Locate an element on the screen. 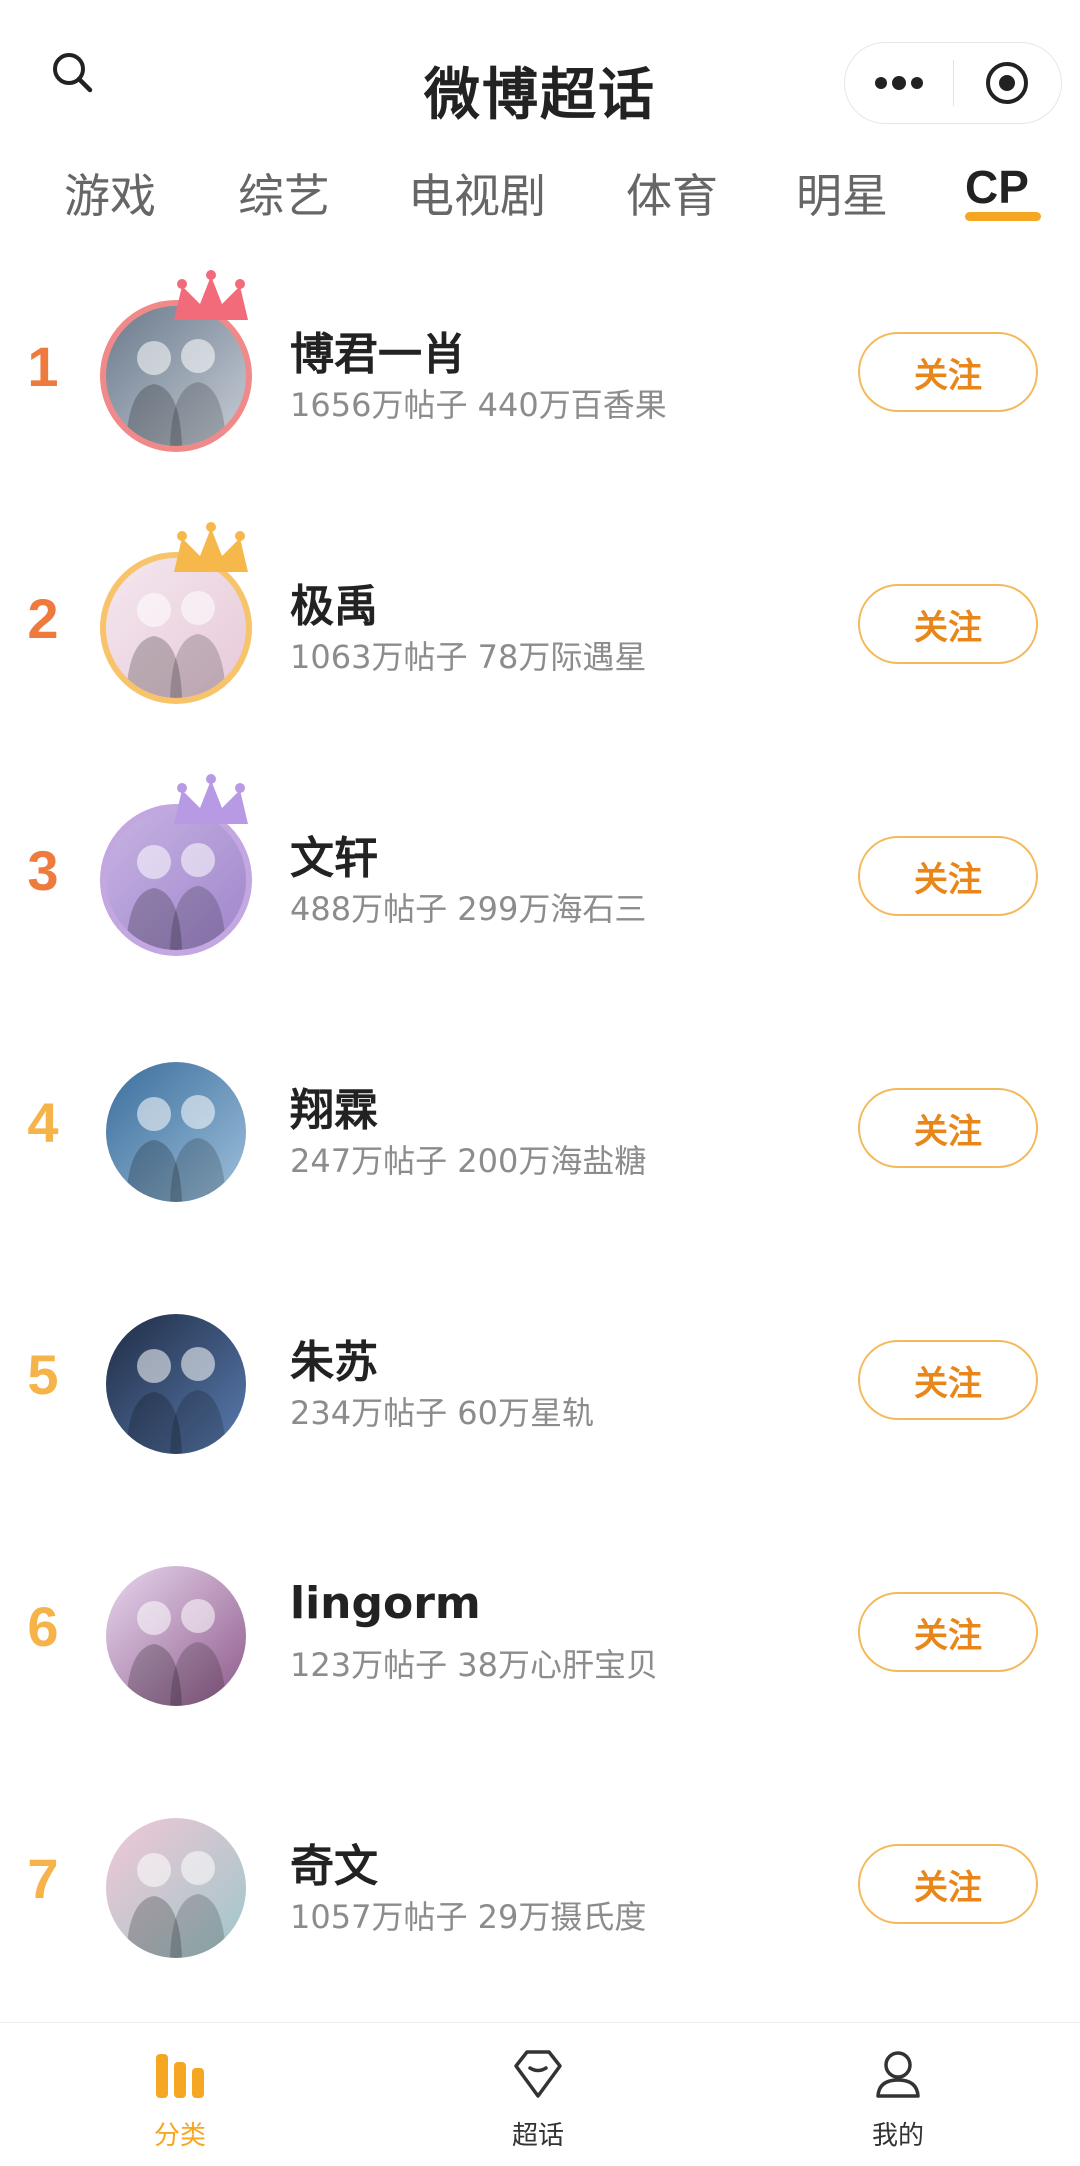 This screenshot has height=2166, width=1080. more-dots-icon is located at coordinates (898, 83).